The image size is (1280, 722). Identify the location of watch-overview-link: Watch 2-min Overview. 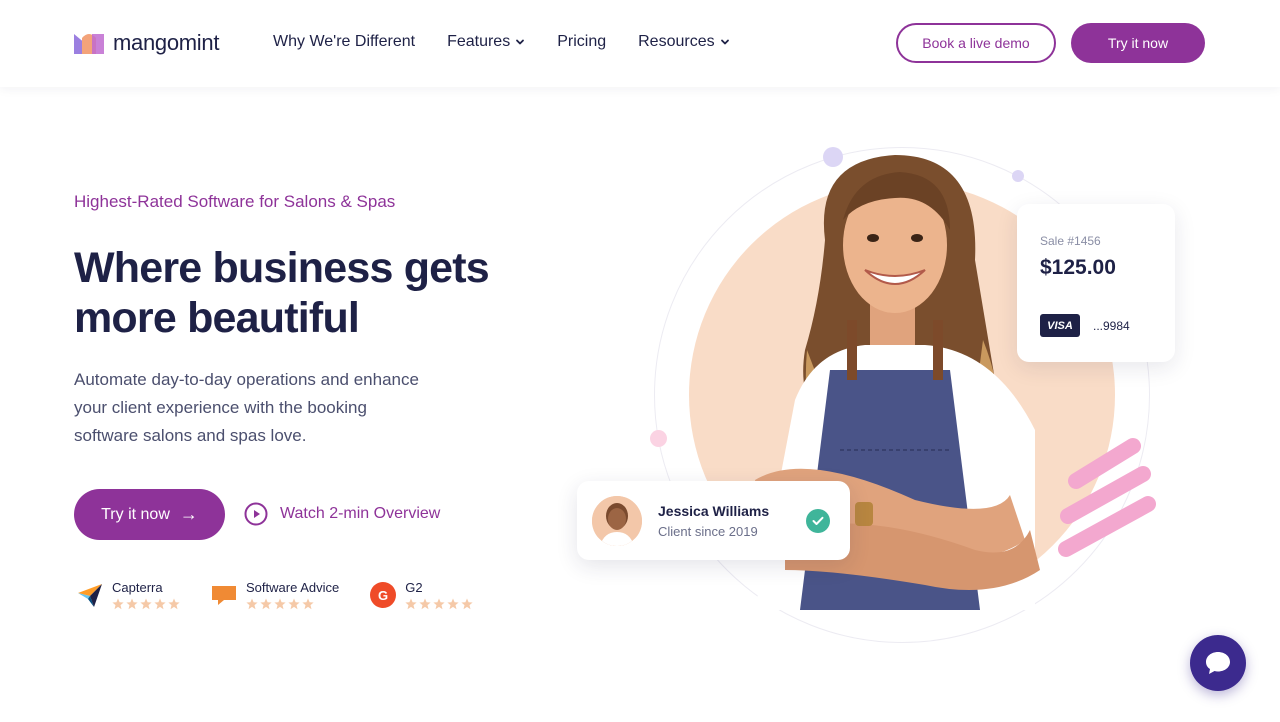
(342, 514).